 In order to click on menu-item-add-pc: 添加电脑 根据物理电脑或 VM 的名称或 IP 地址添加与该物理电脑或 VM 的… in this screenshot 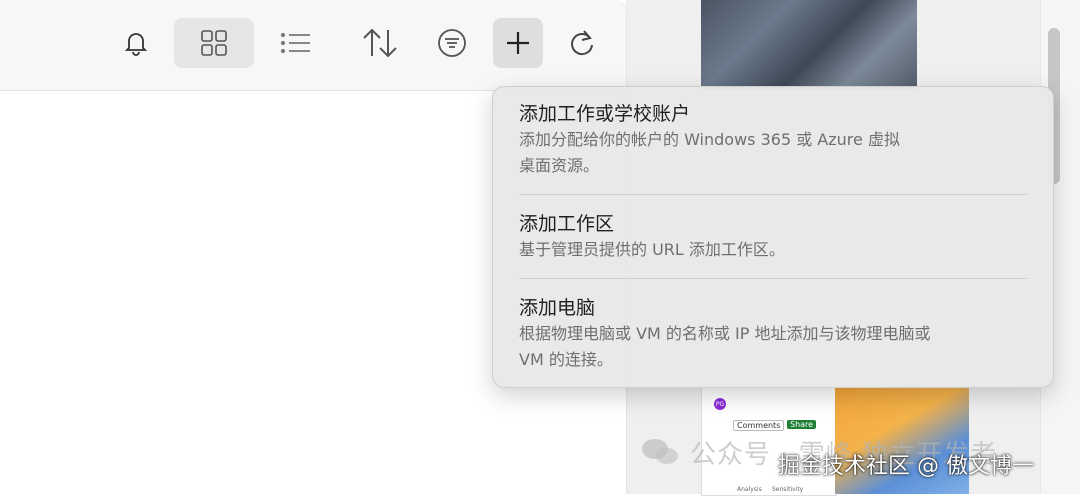, I will do `click(774, 334)`.